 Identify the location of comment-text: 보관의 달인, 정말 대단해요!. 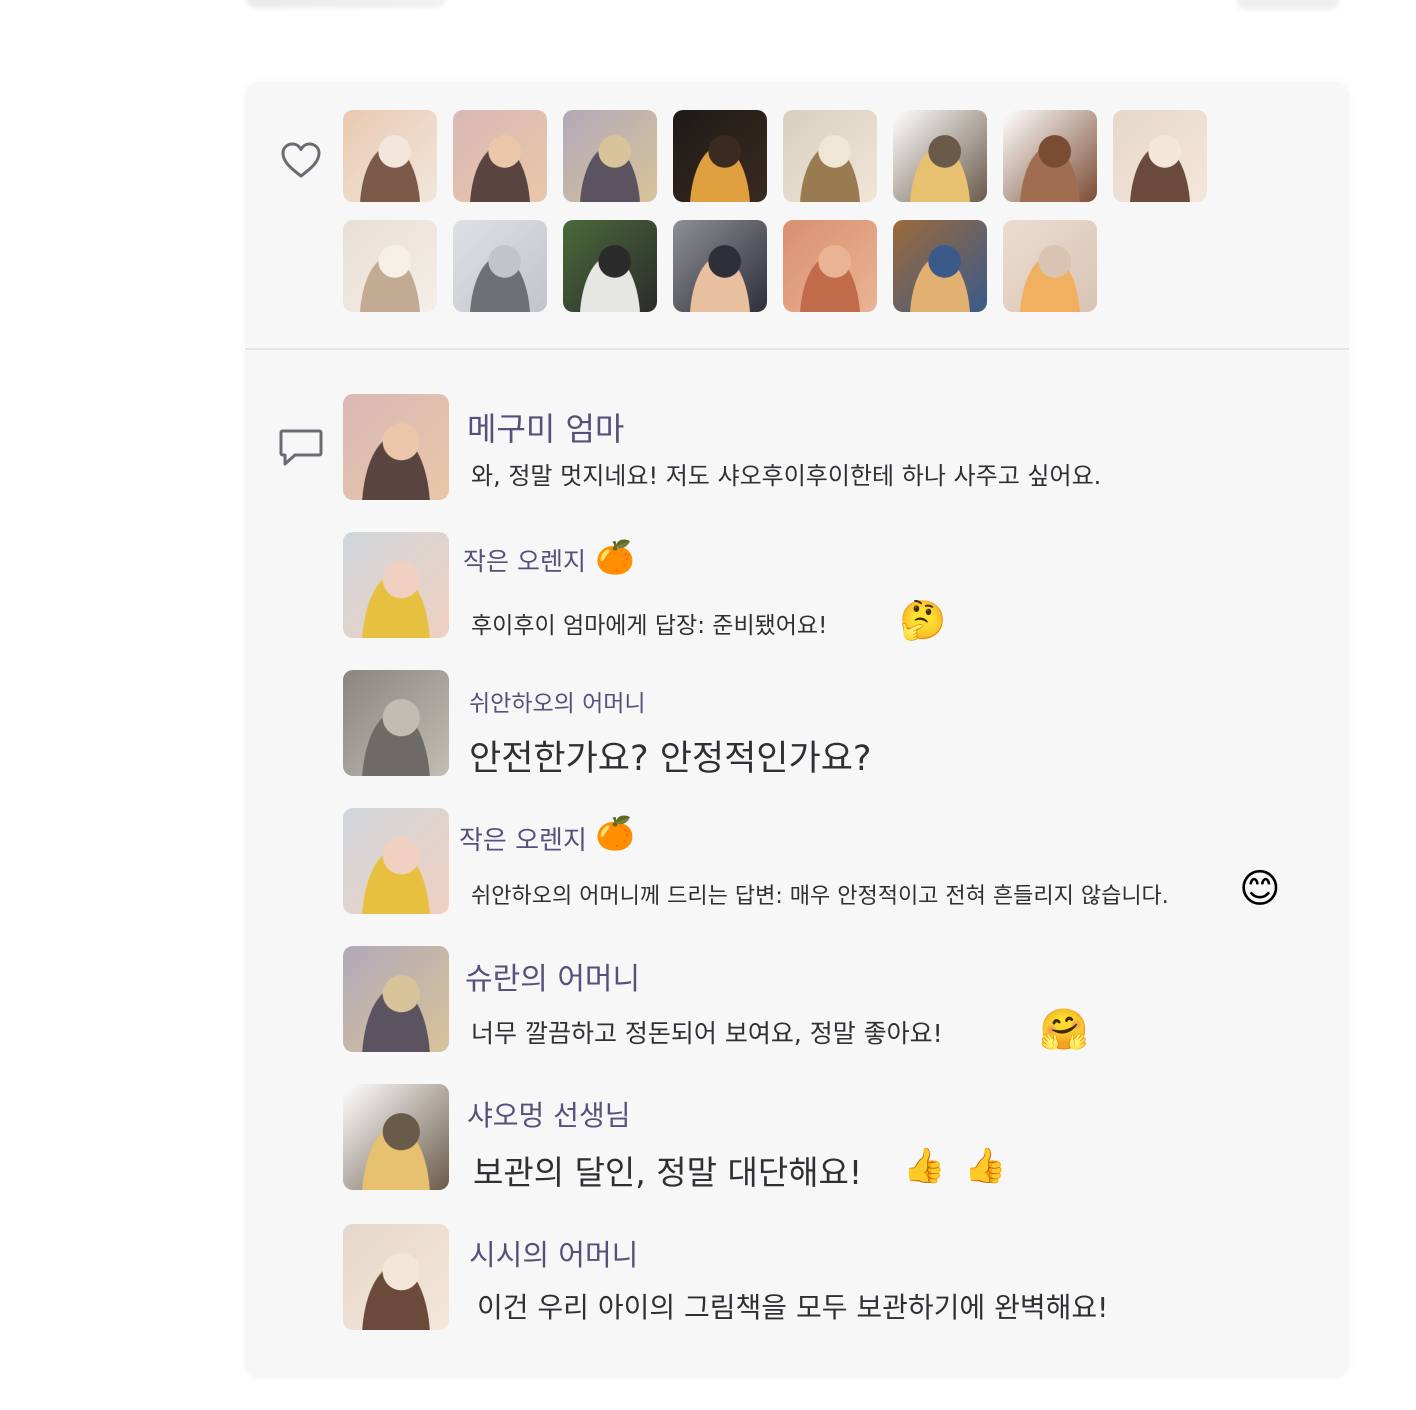
(668, 1172).